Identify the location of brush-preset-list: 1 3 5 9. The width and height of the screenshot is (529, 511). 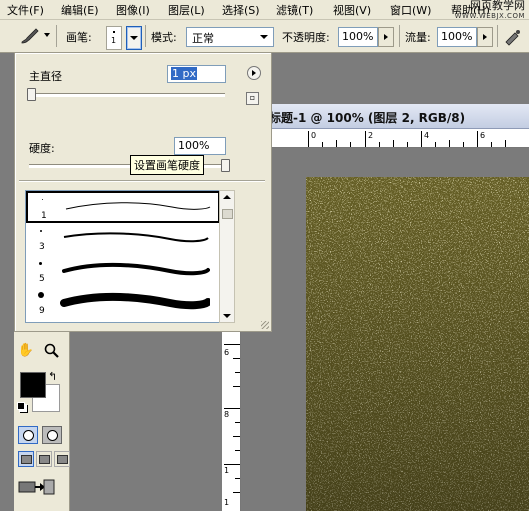
(123, 256).